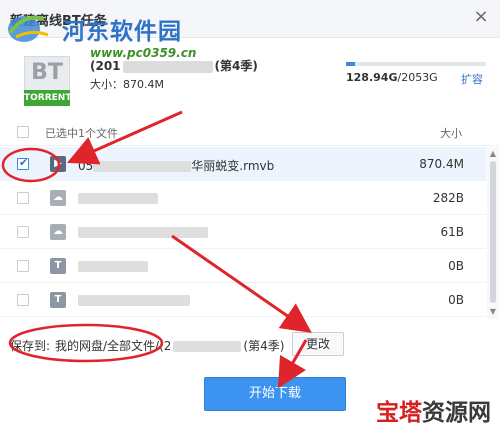 Image resolution: width=500 pixels, height=428 pixels. I want to click on file-list-header: 已选中1个文件 大小, so click(250, 132).